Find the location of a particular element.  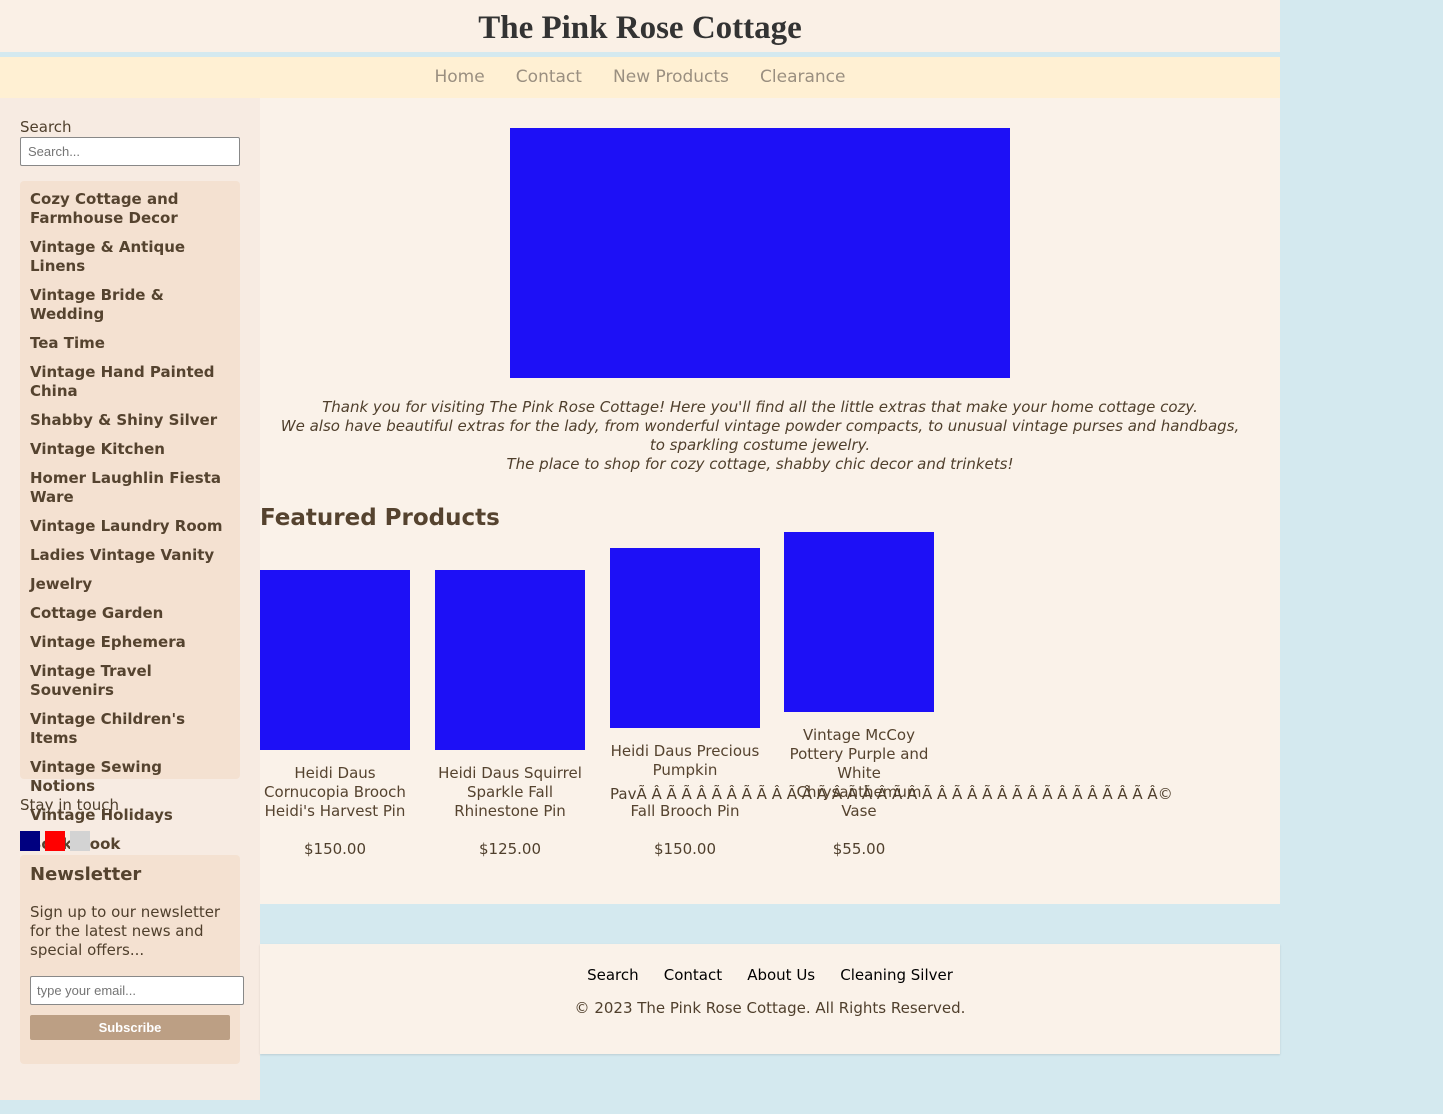

category-link: Vintage Bride & Wedding is located at coordinates (130, 305).